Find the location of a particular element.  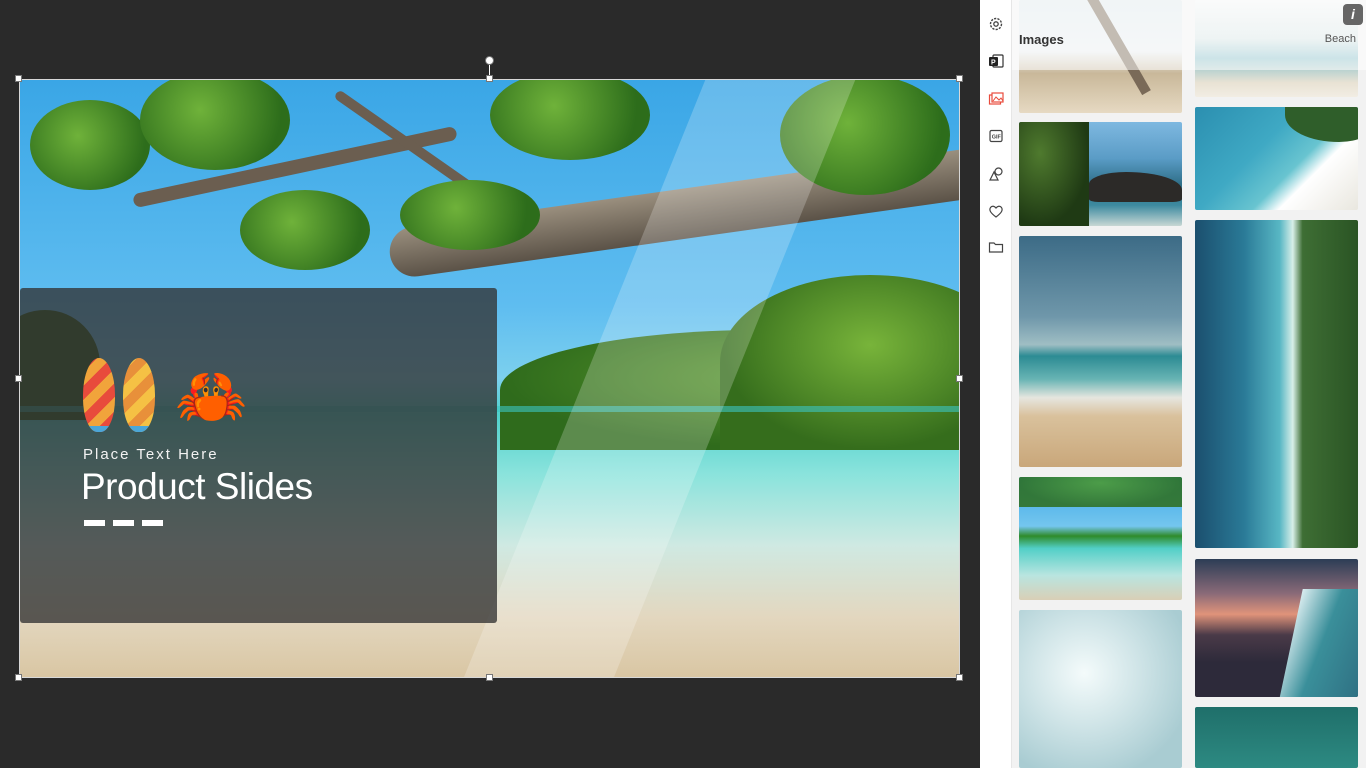

resize-handle-bottom-right is located at coordinates (959, 677).